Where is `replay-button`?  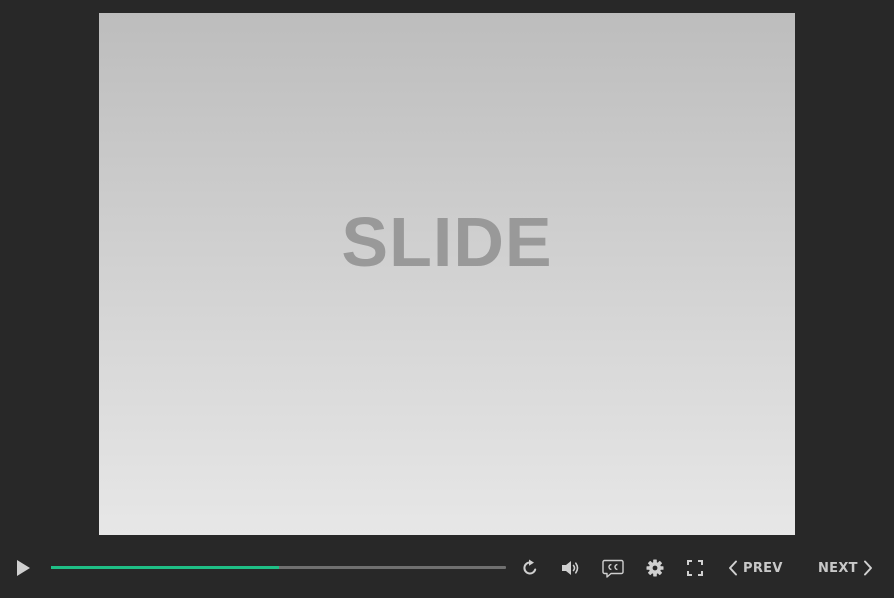
replay-button is located at coordinates (530, 568).